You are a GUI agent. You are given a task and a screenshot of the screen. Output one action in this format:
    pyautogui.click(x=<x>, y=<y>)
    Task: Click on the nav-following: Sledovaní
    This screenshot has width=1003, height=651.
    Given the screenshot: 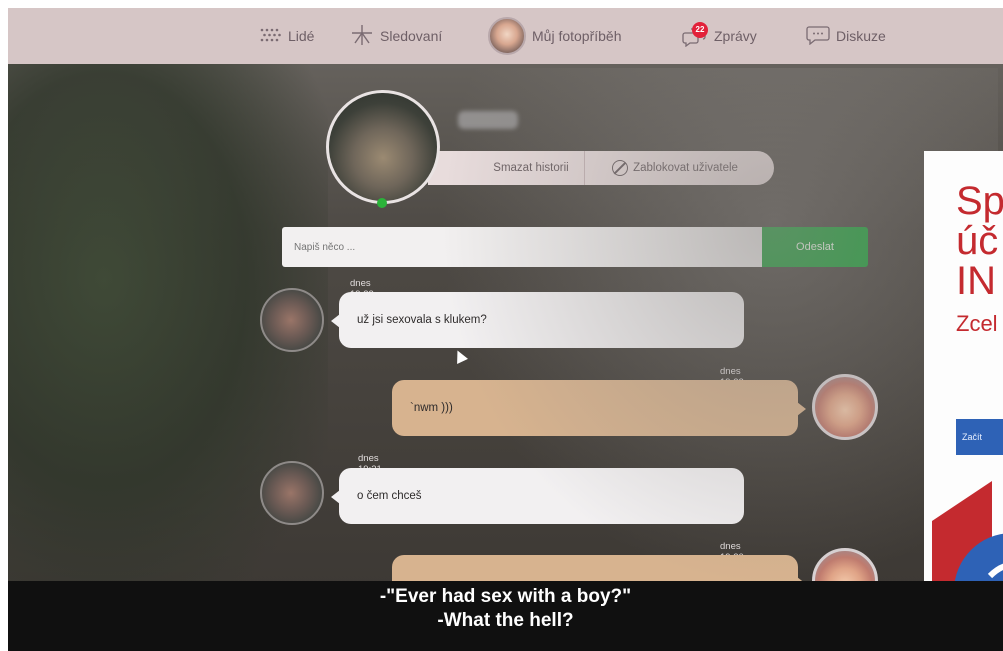 What is the action you would take?
    pyautogui.click(x=396, y=36)
    